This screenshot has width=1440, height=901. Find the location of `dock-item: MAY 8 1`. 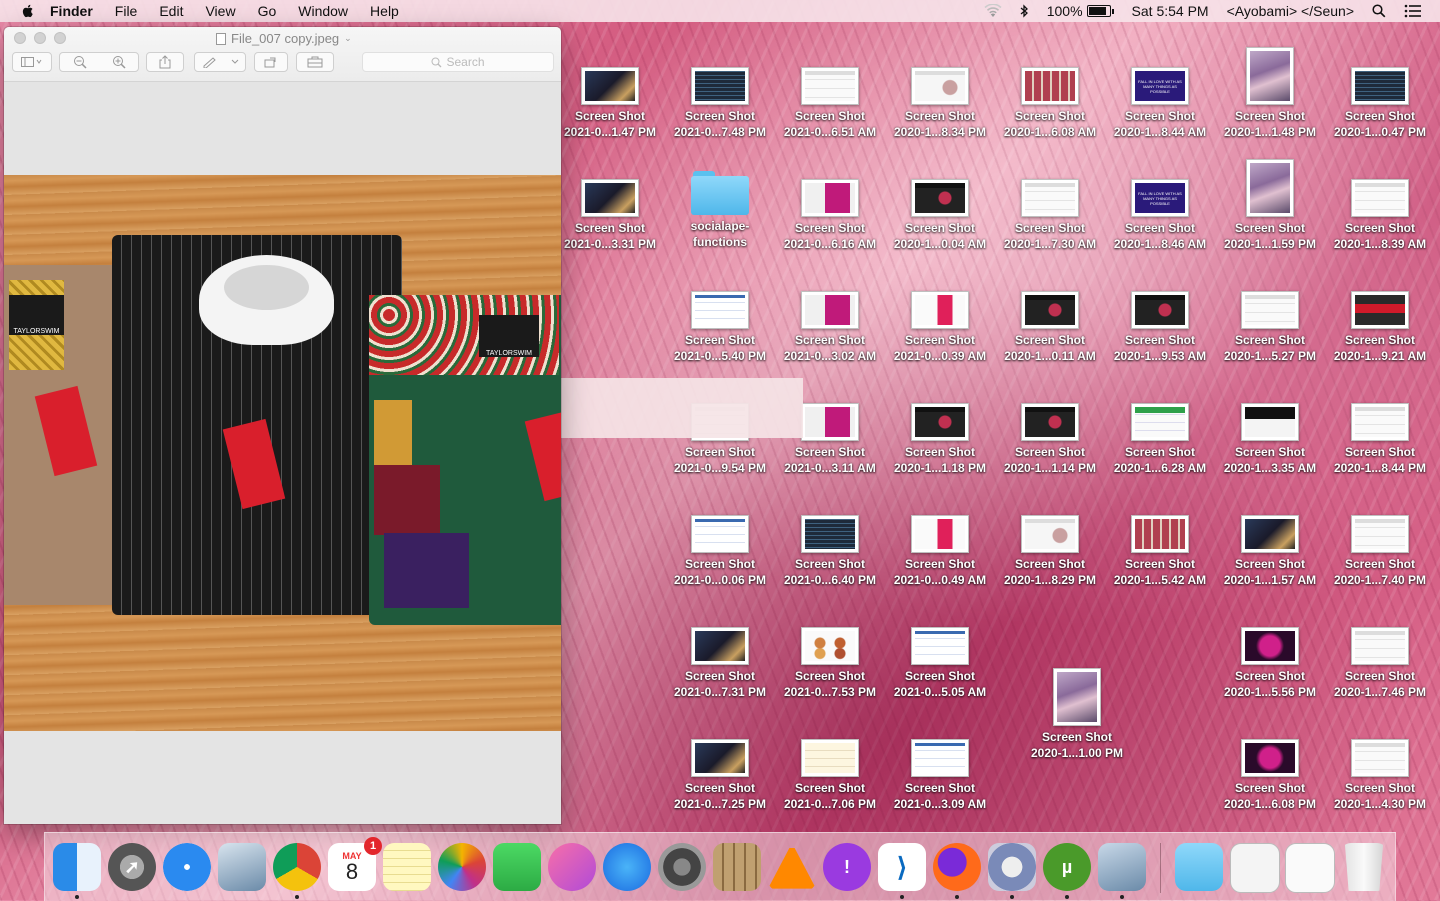

dock-item: MAY 8 1 is located at coordinates (355, 864).